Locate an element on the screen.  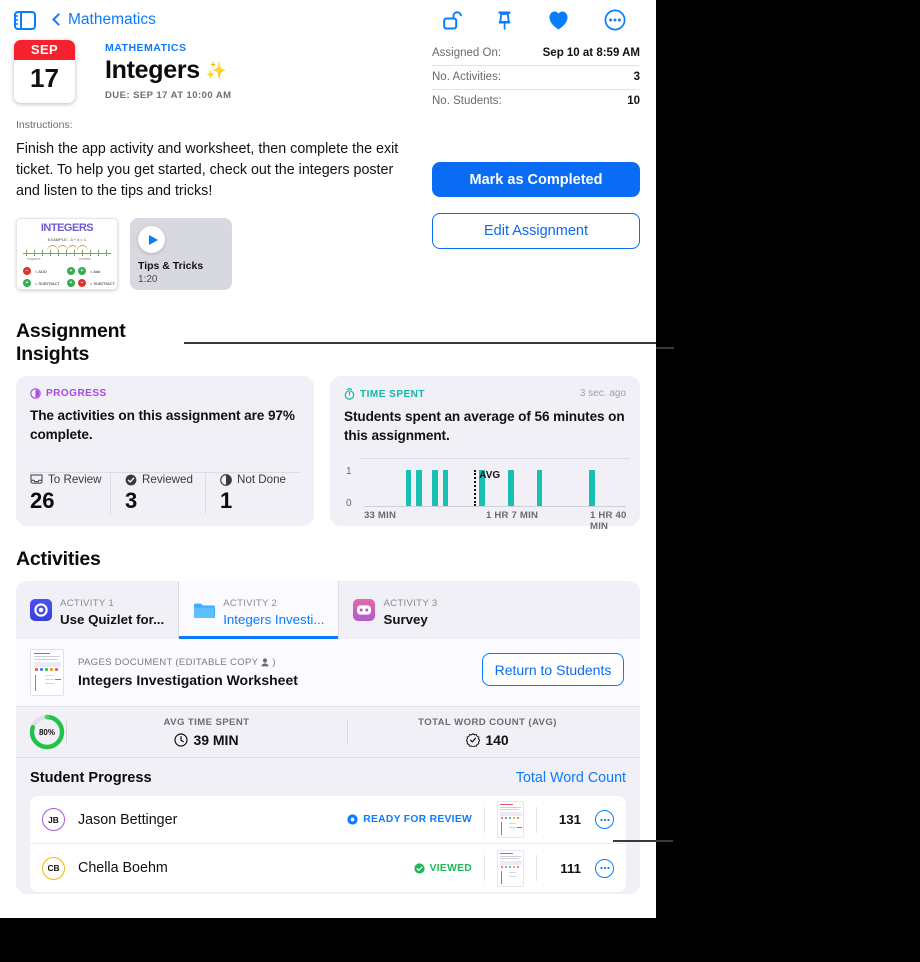
student-name: Jason Bettinger is located at coordinates (128, 819).